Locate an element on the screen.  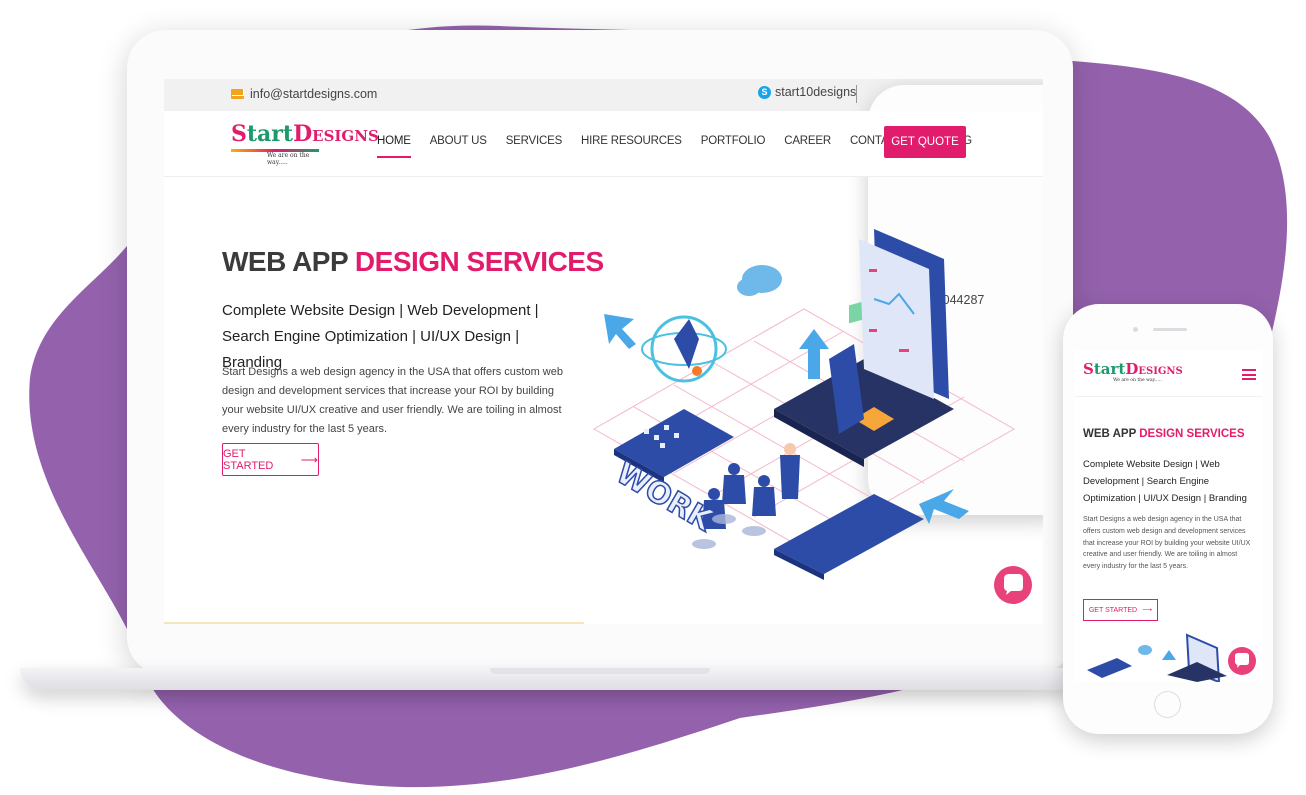
ghost-background-letters is located at coordinates (603, 604).